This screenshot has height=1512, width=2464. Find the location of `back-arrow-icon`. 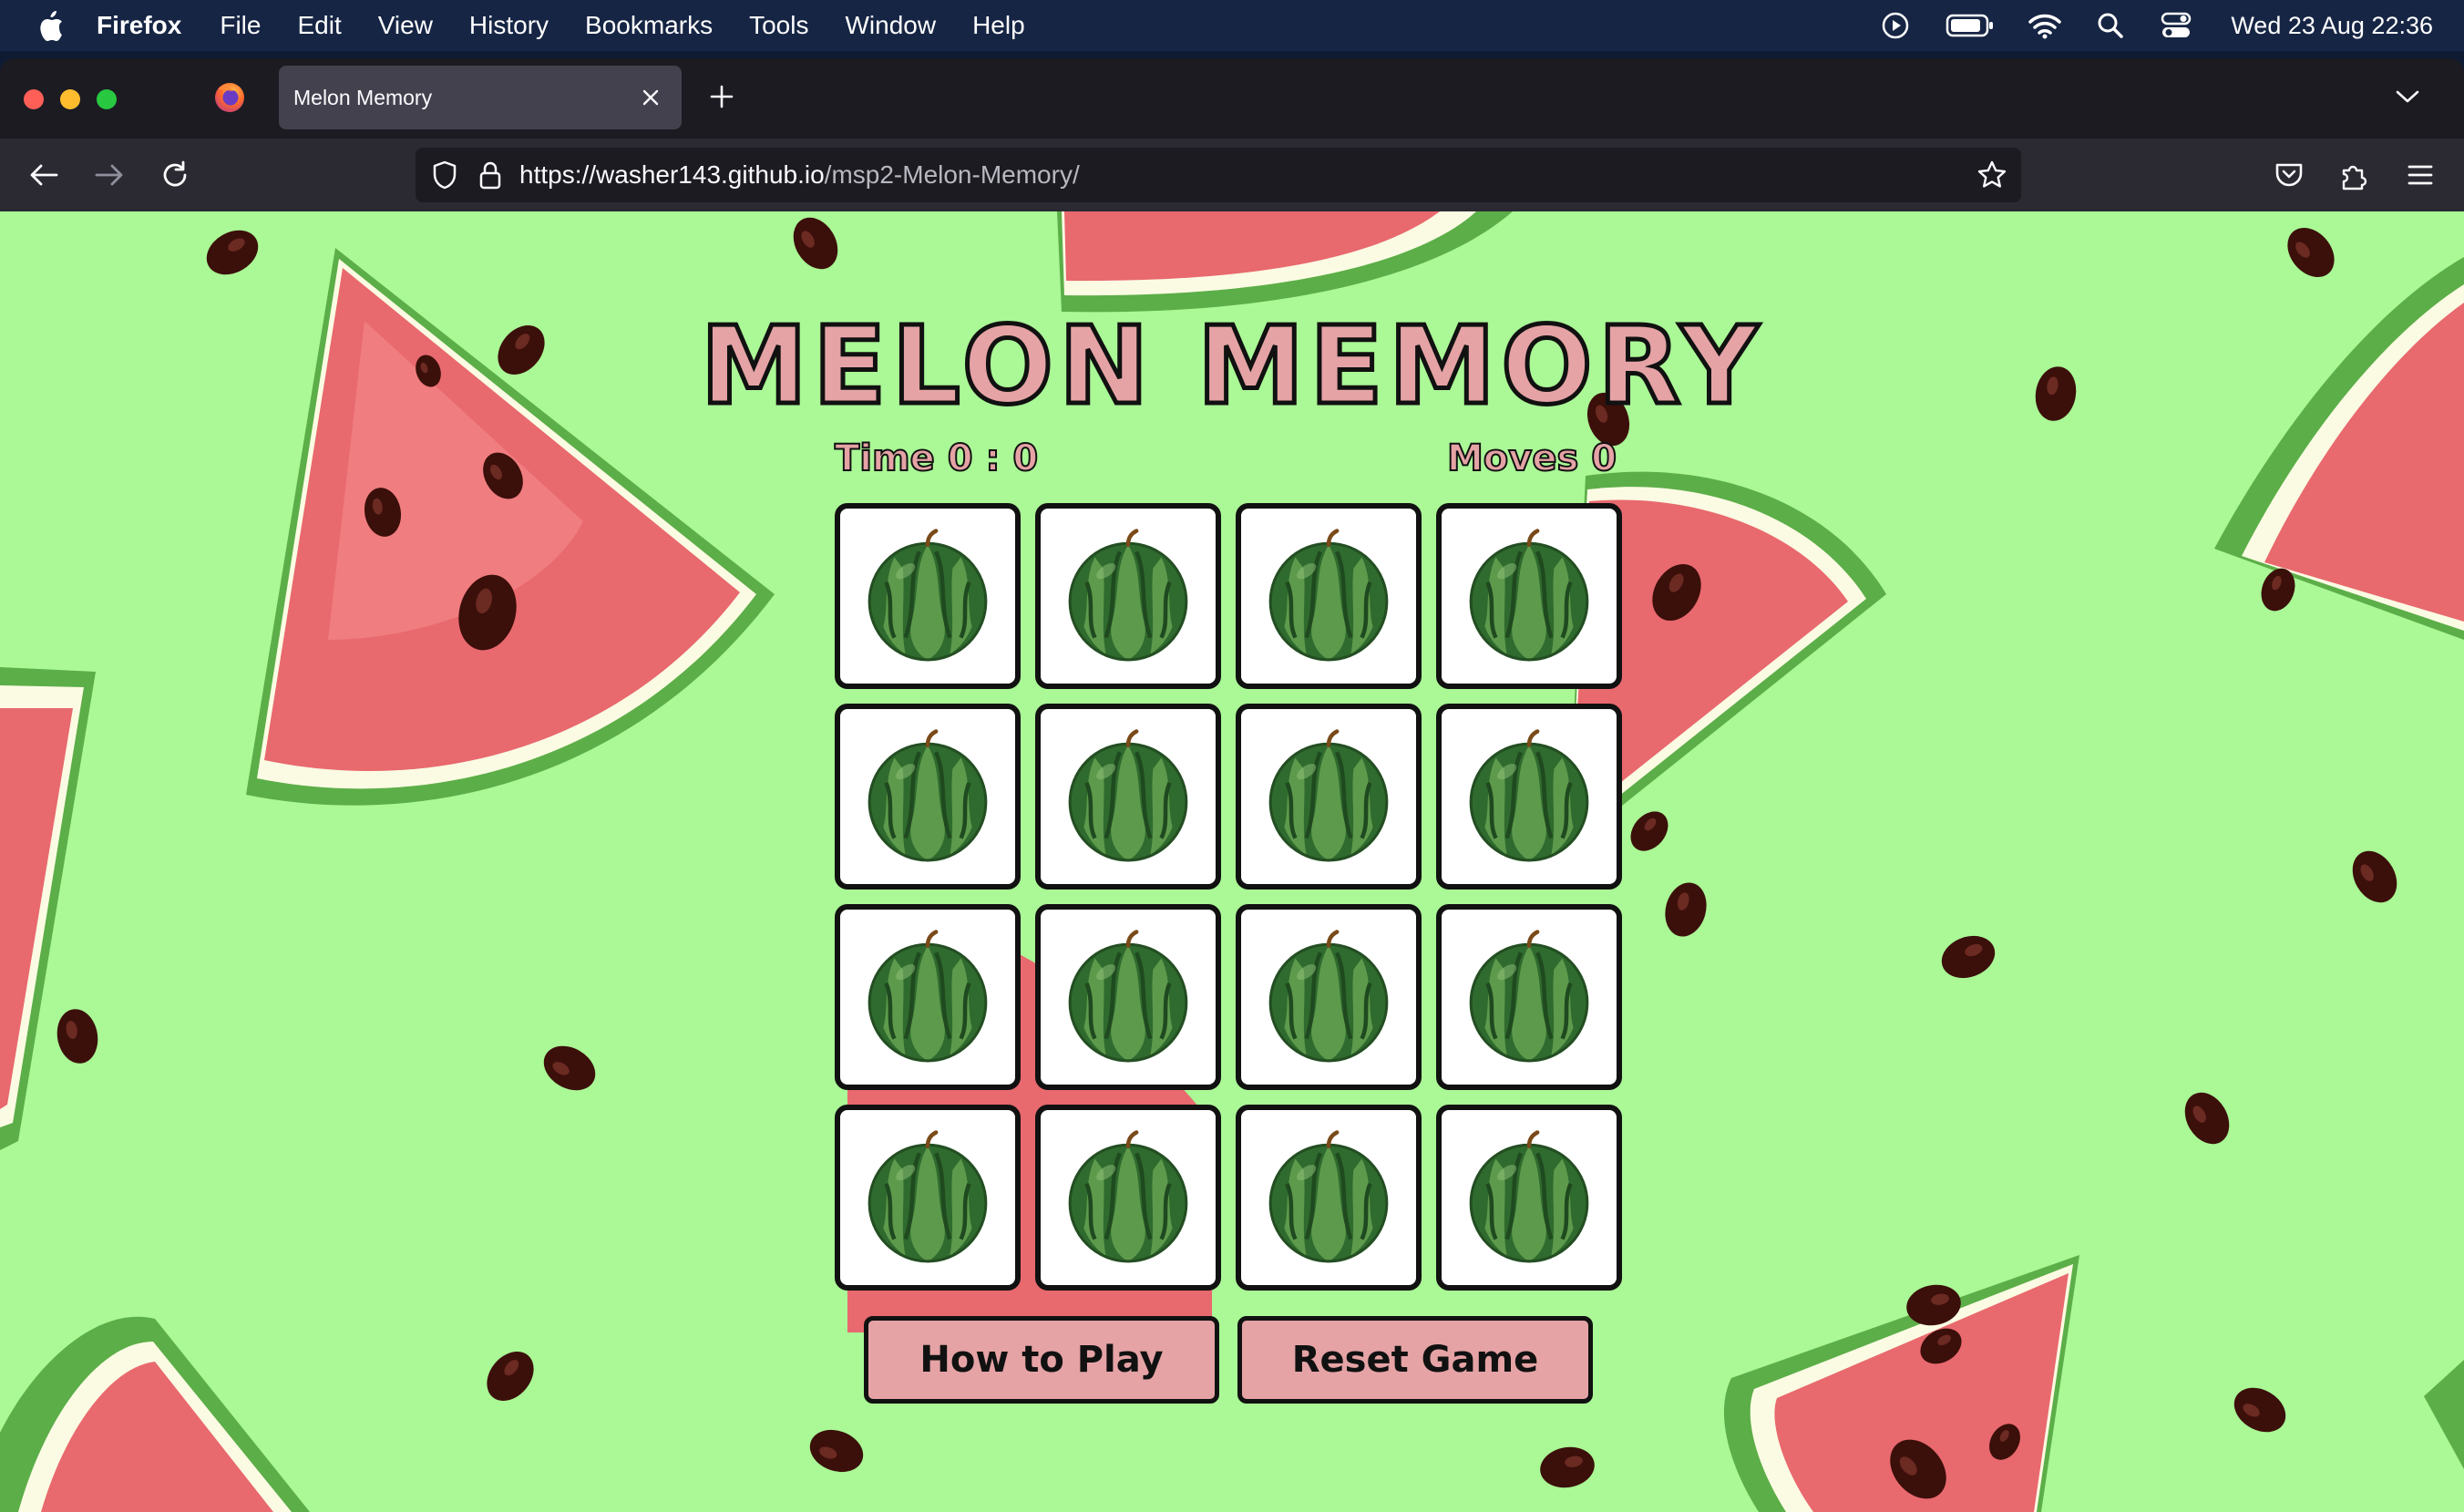

back-arrow-icon is located at coordinates (44, 175).